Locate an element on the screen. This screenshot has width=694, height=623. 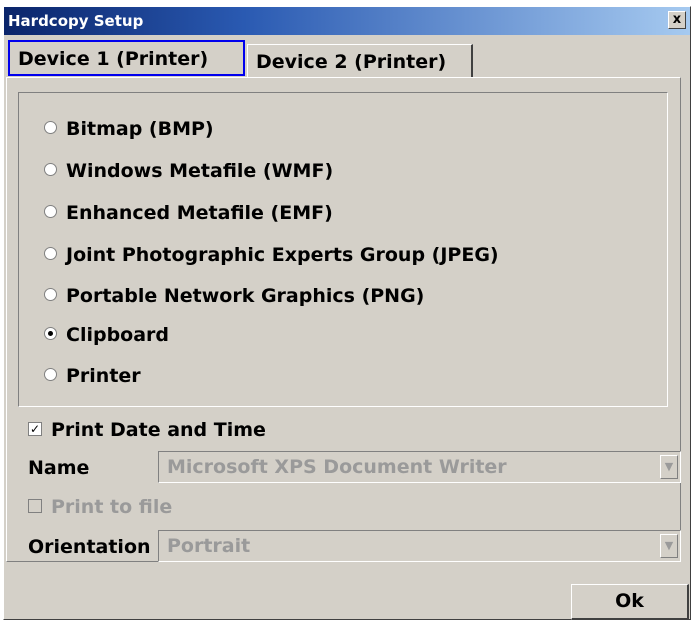
radio-label: Enhanced Metafile (EMF) is located at coordinates (199, 213).